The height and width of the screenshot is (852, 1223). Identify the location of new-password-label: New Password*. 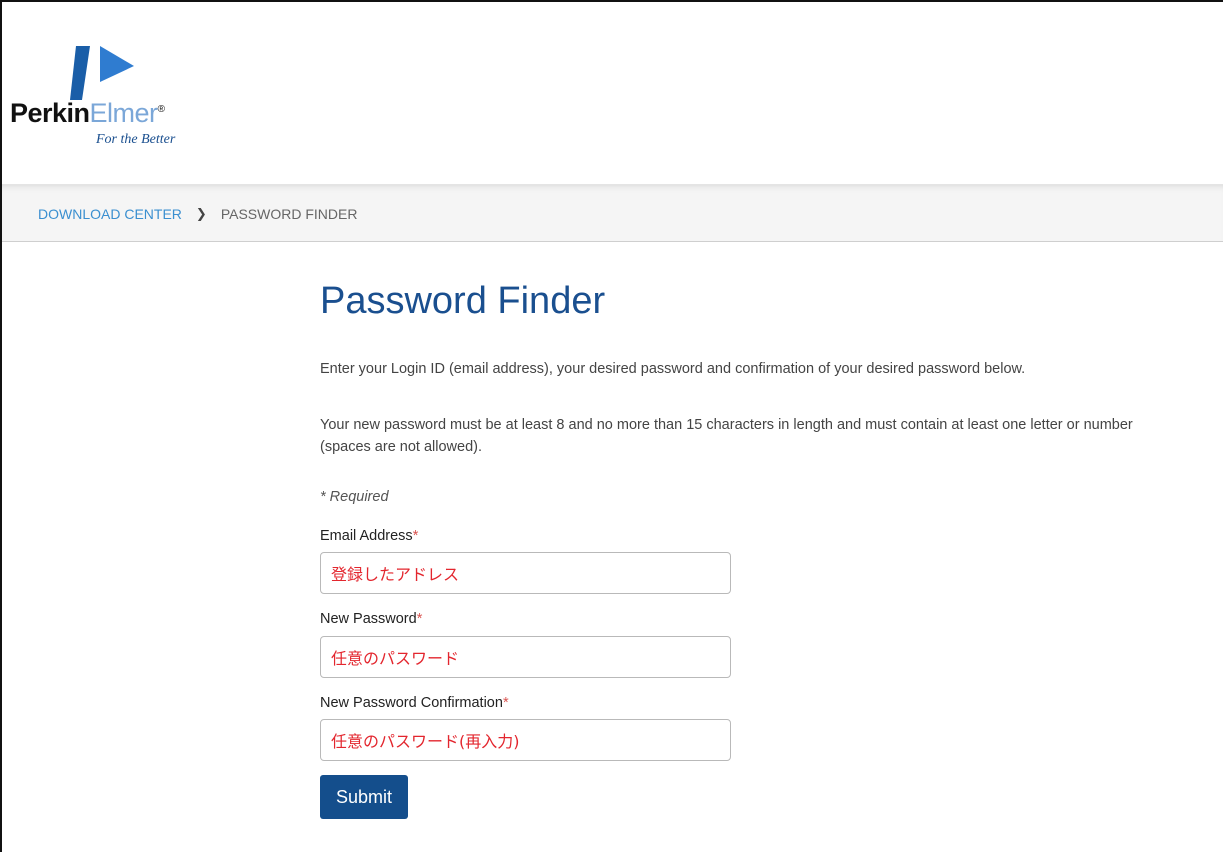
(371, 619).